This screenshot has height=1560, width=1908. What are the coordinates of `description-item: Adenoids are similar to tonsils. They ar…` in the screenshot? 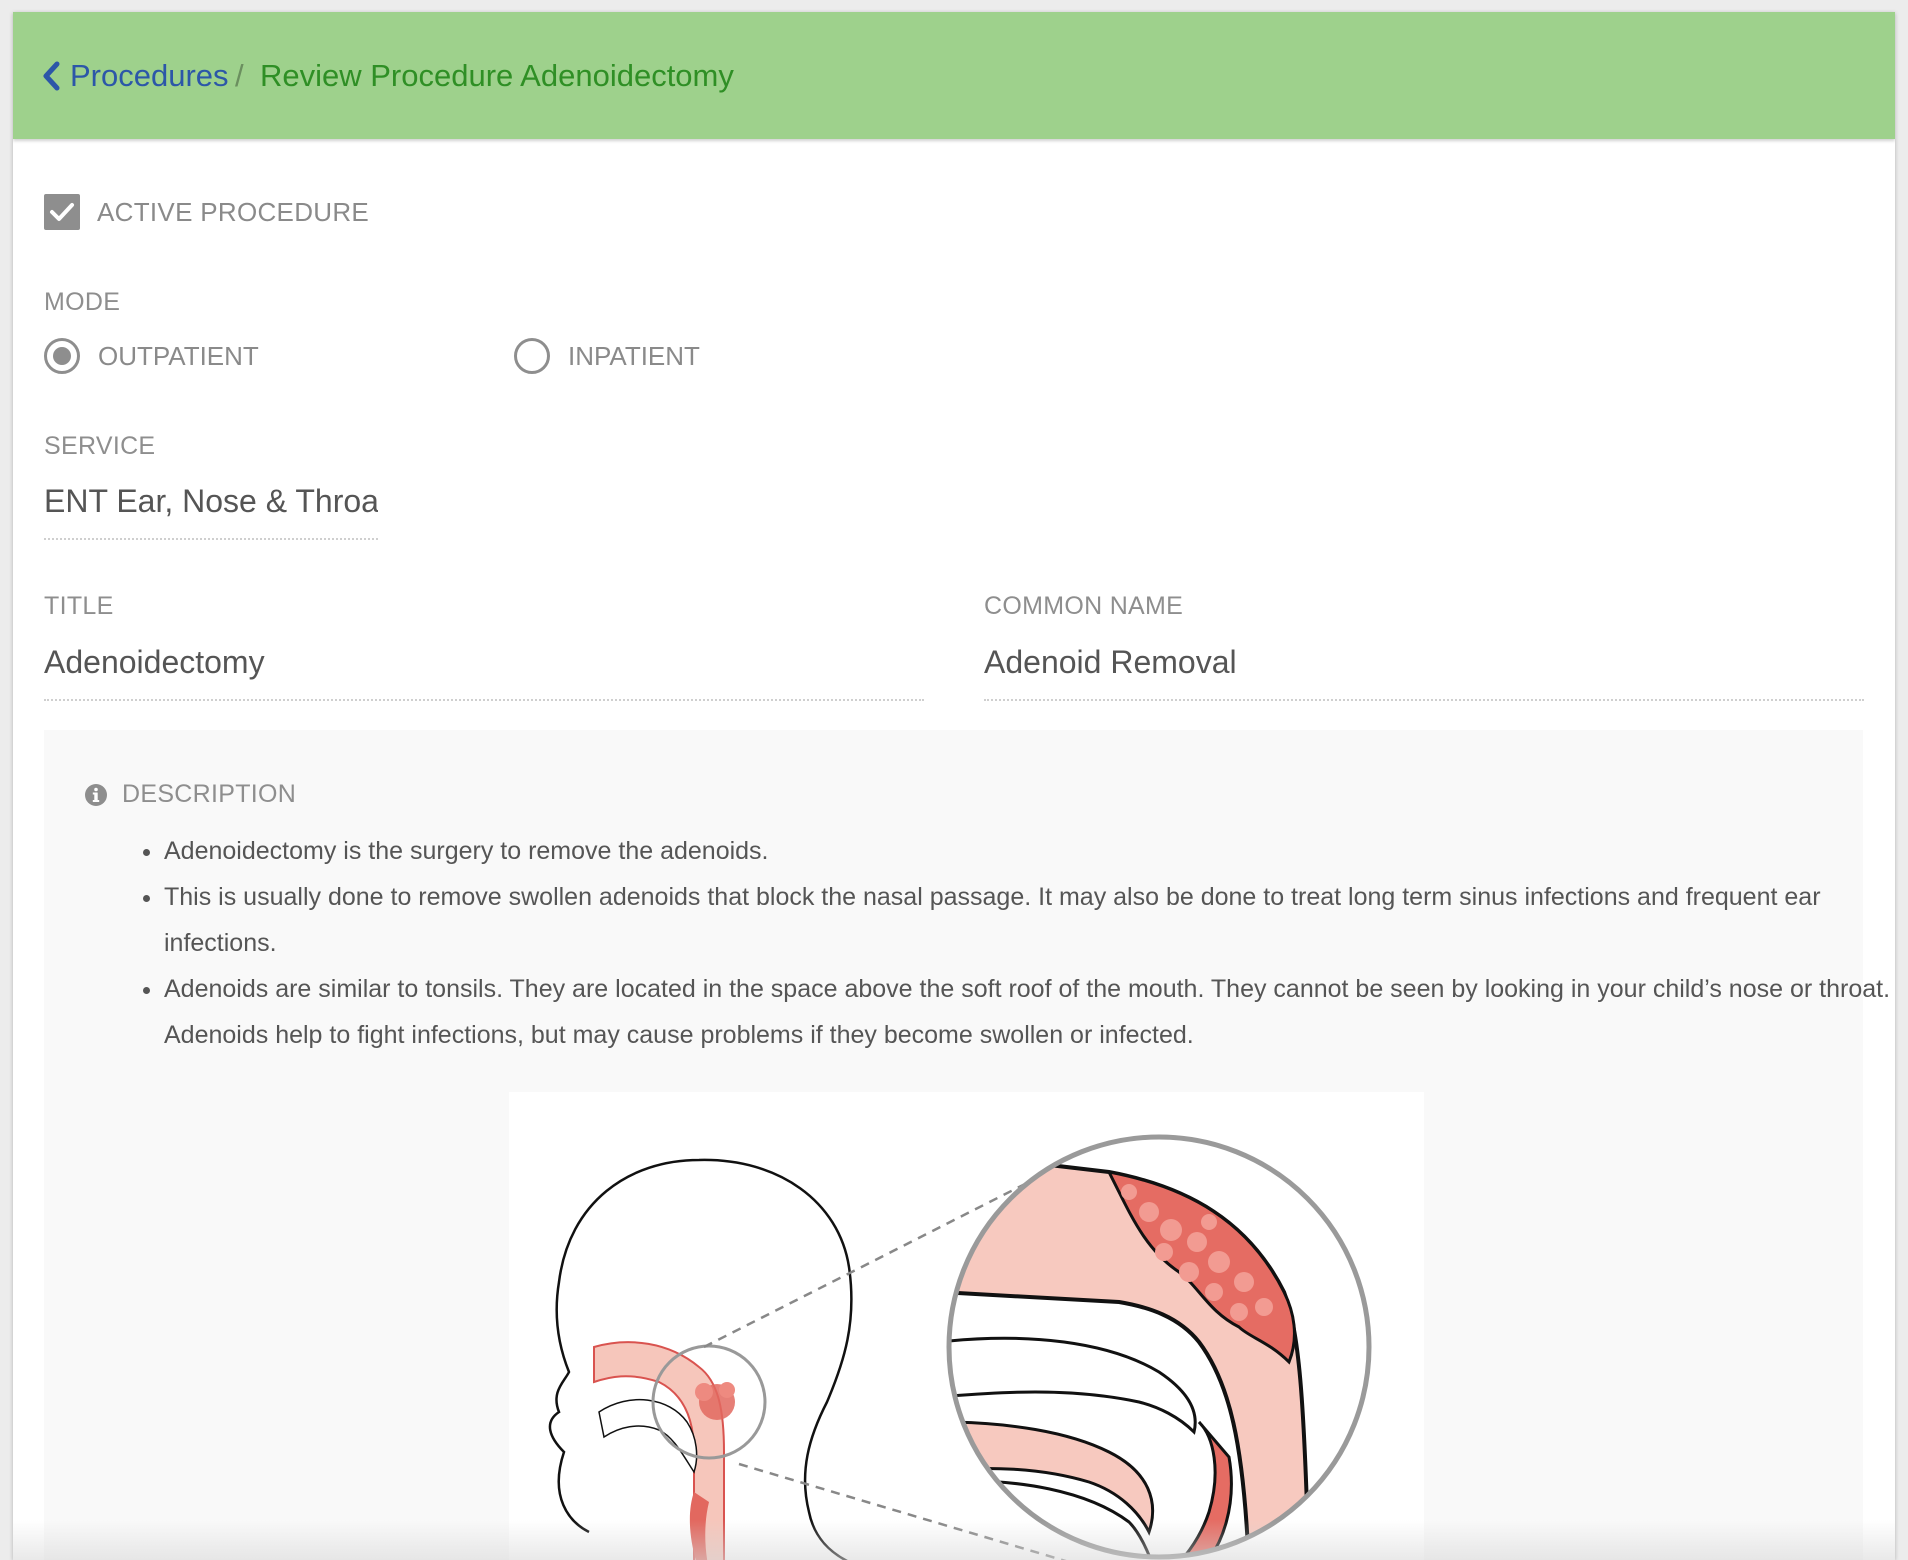 It's located at (1029, 1012).